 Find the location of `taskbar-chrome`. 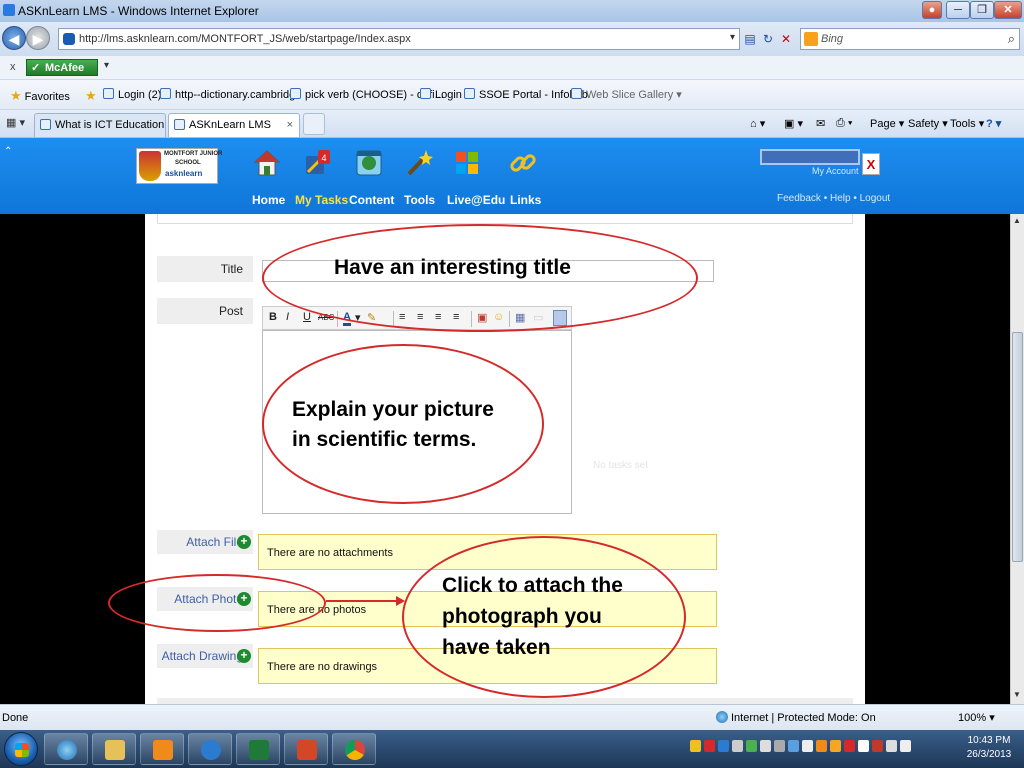

taskbar-chrome is located at coordinates (354, 749).